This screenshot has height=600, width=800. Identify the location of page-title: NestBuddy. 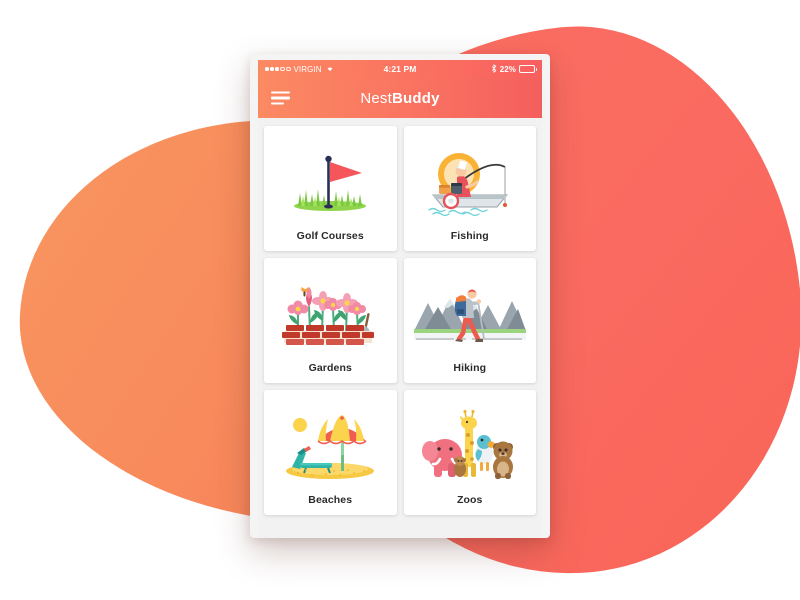
(400, 98).